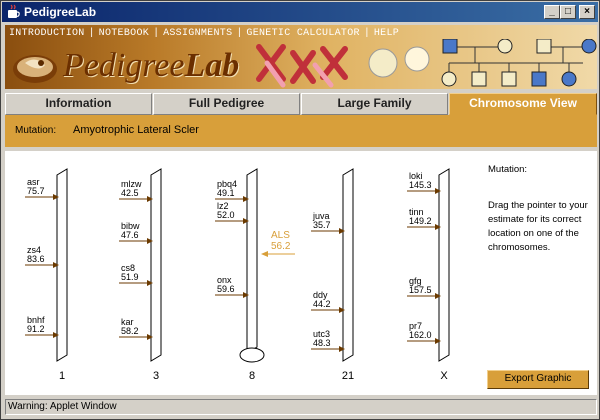  Describe the element at coordinates (426, 63) in the screenshot. I see `chromosome-pedigree-art-icon` at that location.